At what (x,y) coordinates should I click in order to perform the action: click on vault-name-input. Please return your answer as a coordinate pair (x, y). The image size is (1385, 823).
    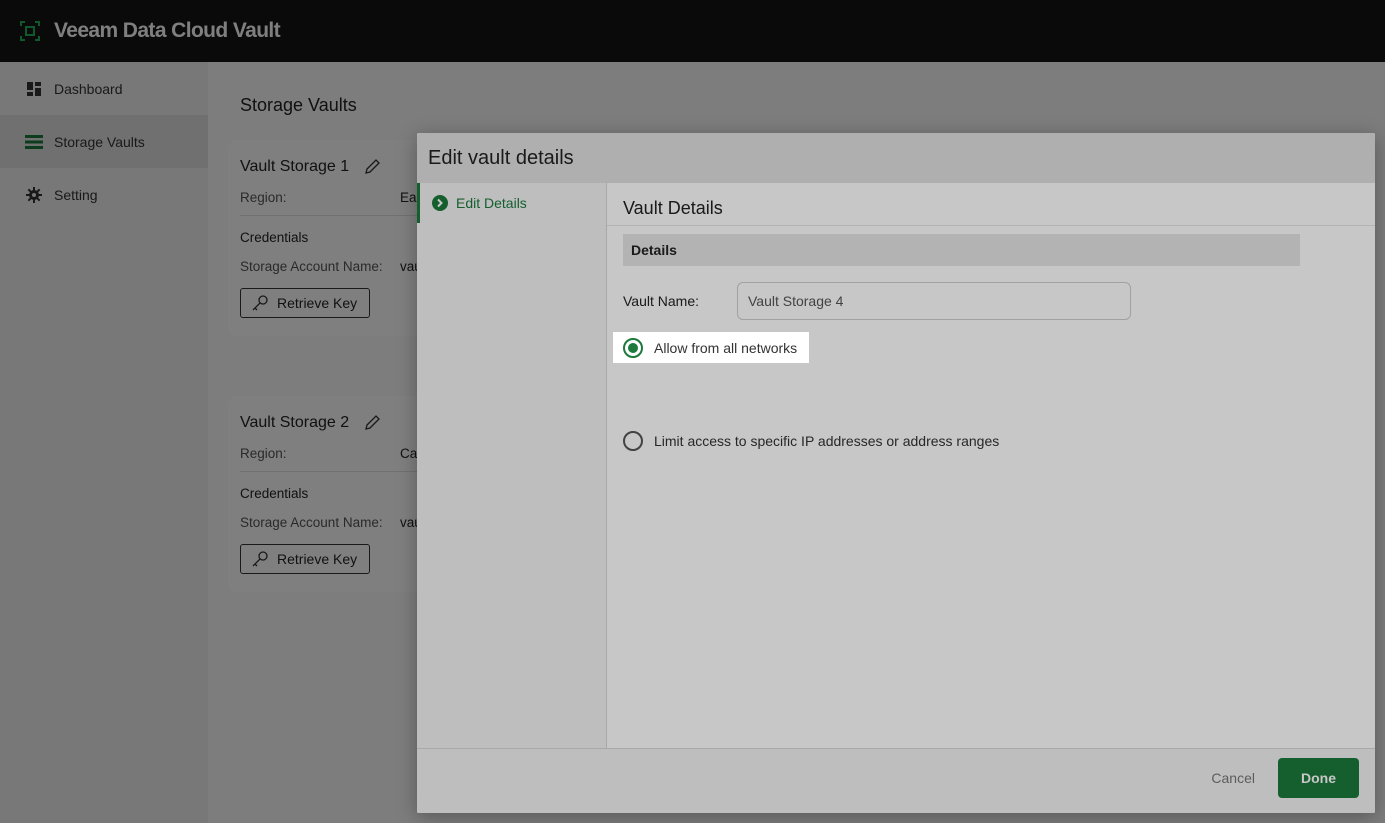
    Looking at the image, I should click on (934, 301).